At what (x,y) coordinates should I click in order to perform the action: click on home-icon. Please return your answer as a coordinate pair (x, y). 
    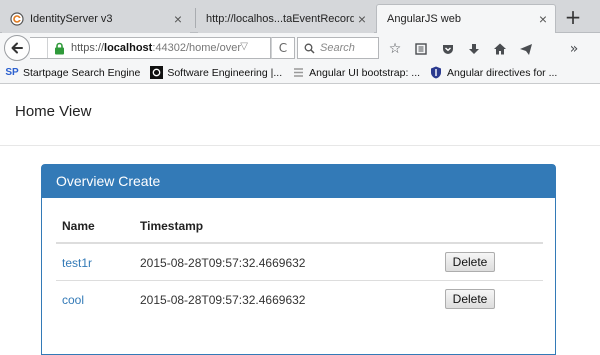
    Looking at the image, I should click on (500, 49).